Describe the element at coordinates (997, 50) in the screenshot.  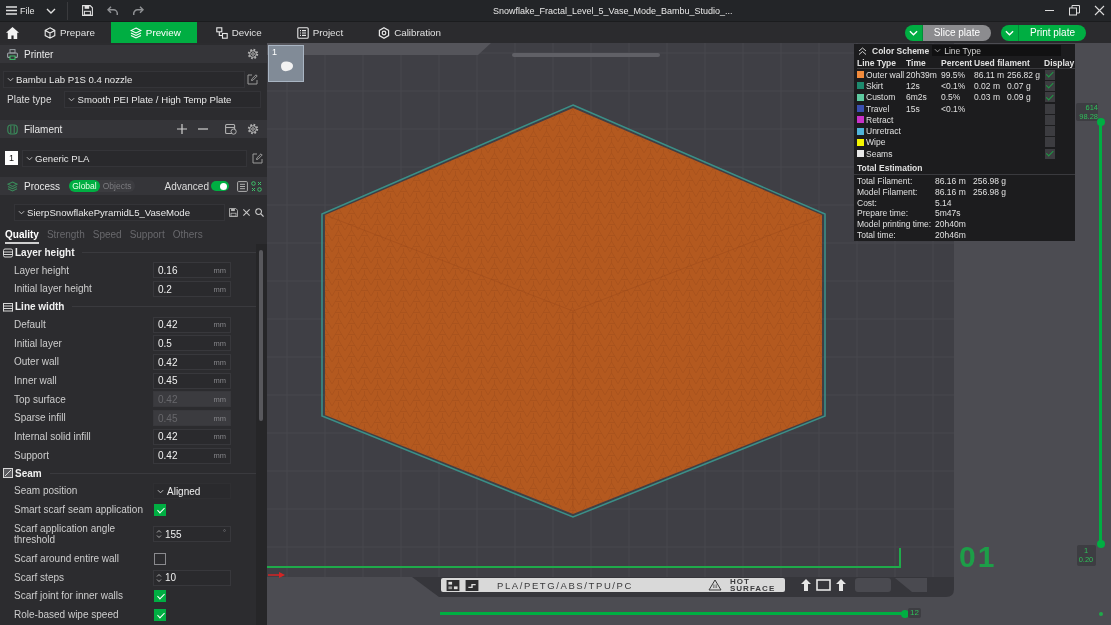
I see `color-scheme-dropdown: Line Type` at that location.